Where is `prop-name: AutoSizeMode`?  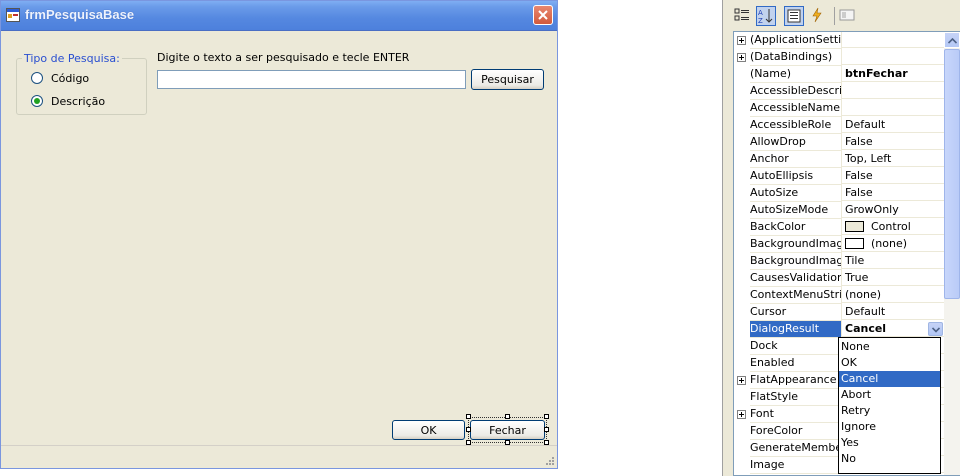 prop-name: AutoSizeMode is located at coordinates (796, 210).